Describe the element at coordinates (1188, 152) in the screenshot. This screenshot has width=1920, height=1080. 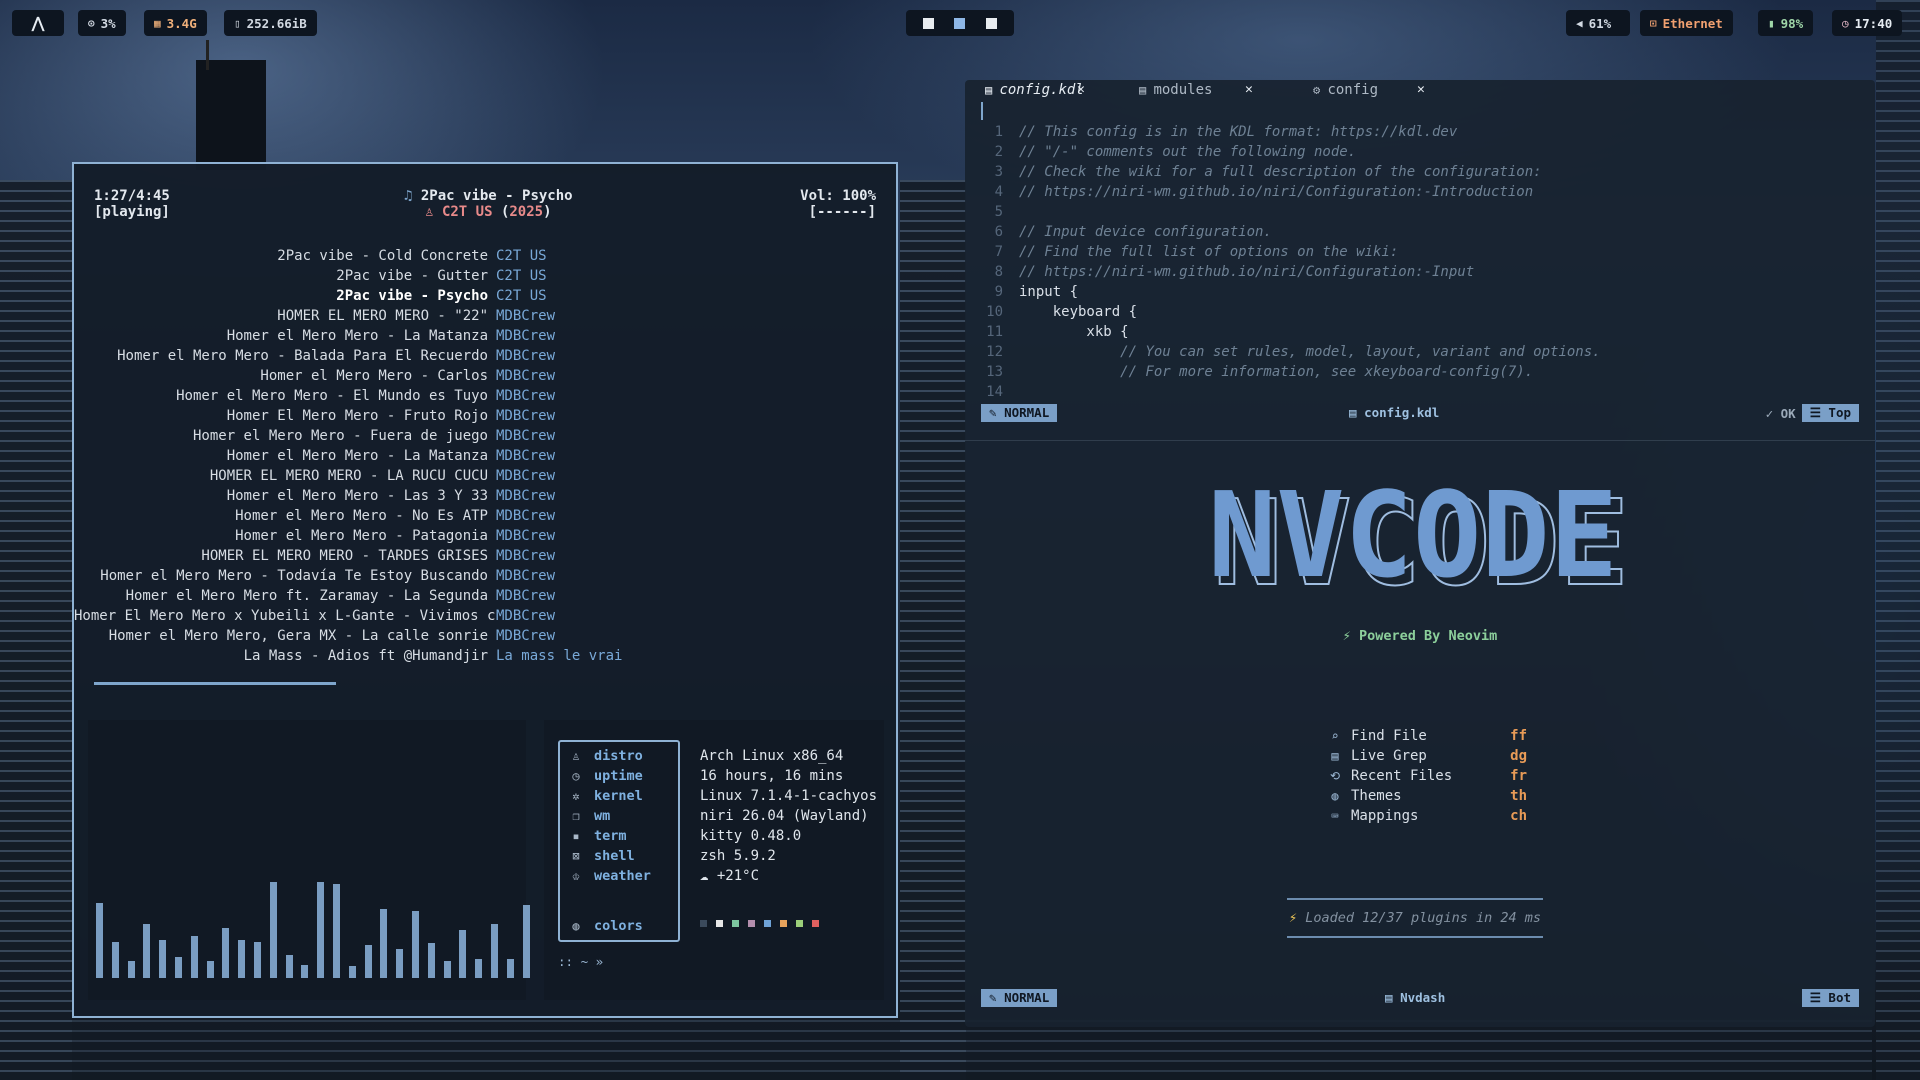
I see `line-text: // "/-" comments out the following node.` at that location.